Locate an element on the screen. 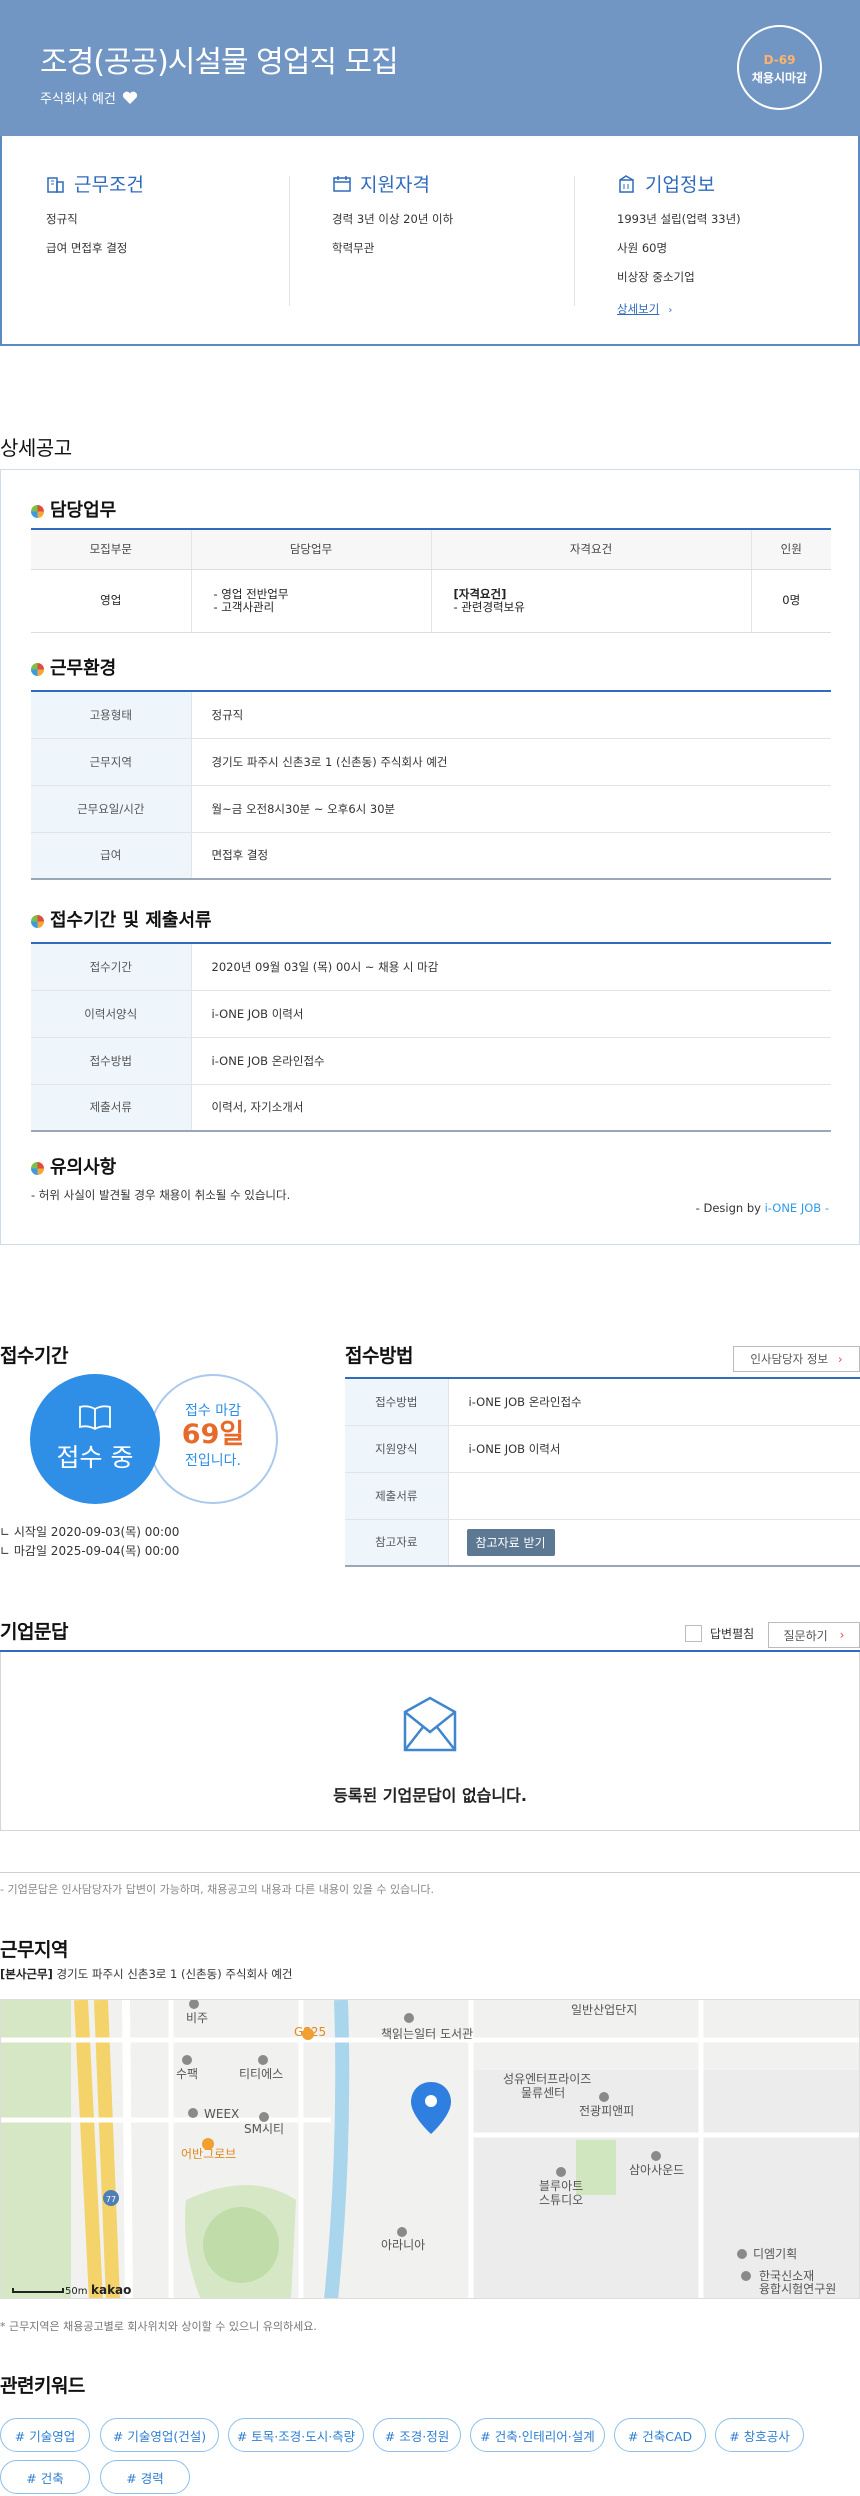  book-icon is located at coordinates (95, 1418).